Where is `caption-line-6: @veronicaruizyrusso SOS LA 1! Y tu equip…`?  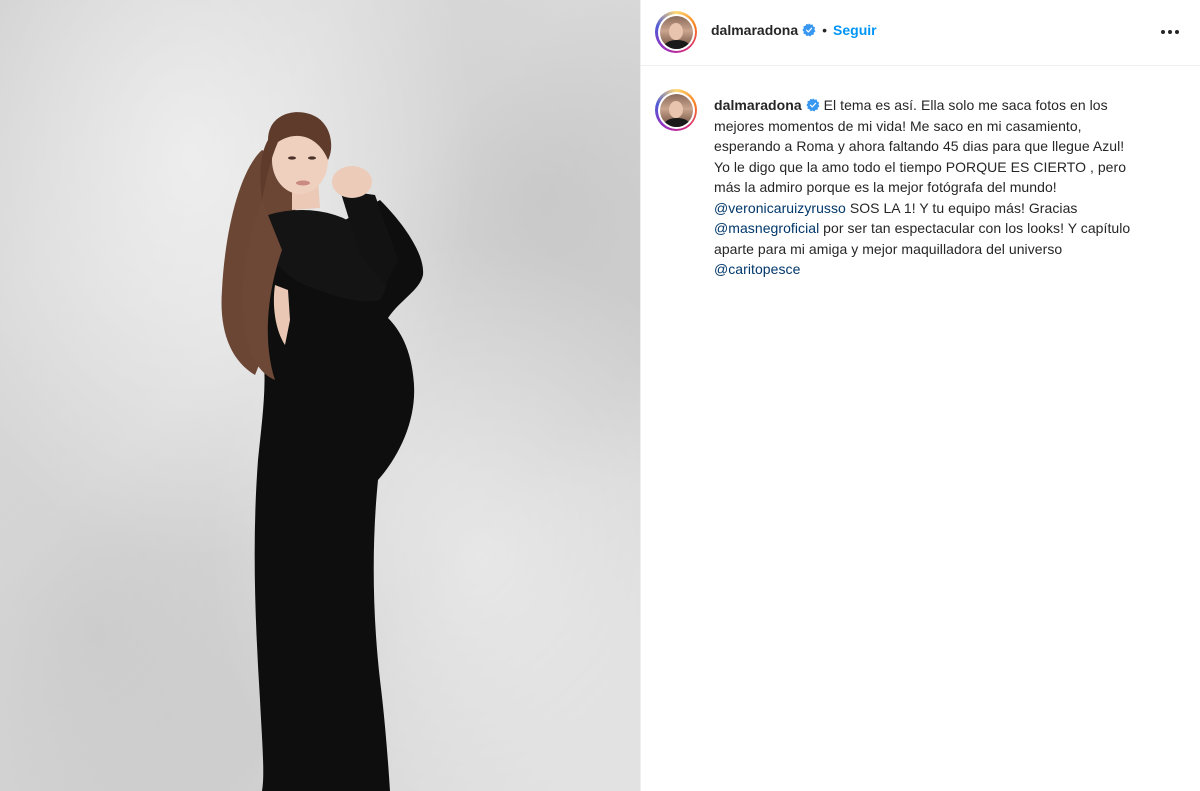
caption-line-6: @veronicaruizyrusso SOS LA 1! Y tu equip… is located at coordinates (944, 208).